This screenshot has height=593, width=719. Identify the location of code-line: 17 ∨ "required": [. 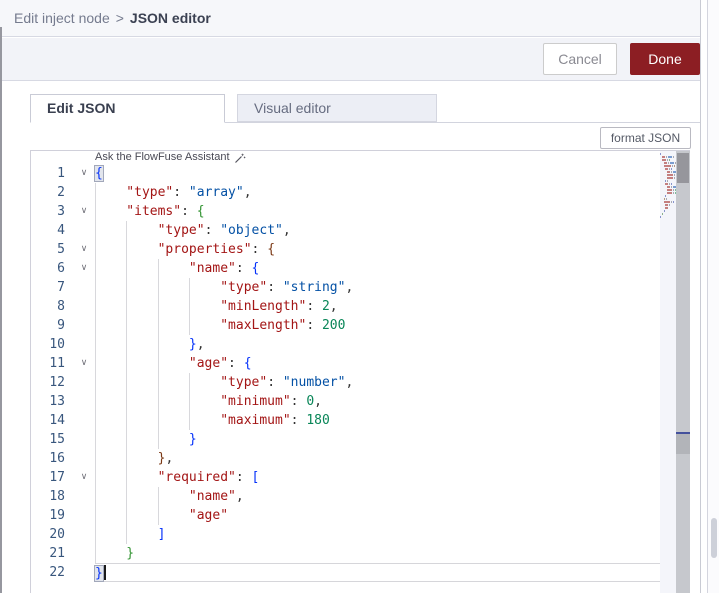
(345, 477).